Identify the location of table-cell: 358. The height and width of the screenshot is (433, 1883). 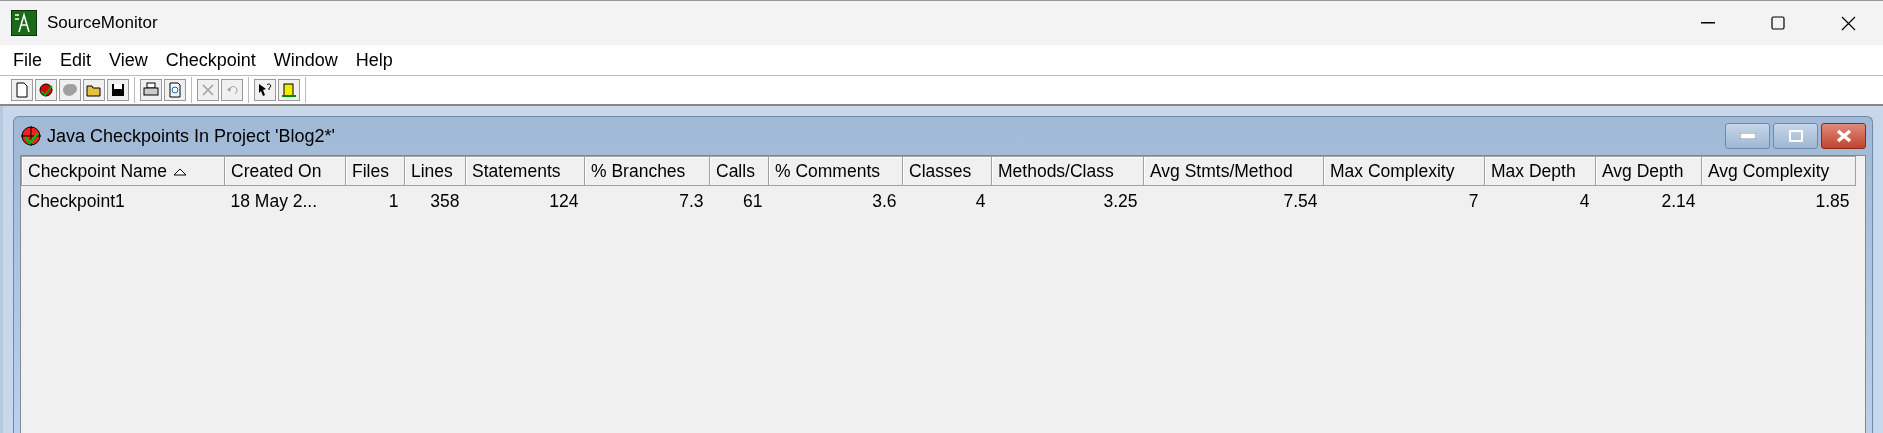
(435, 200).